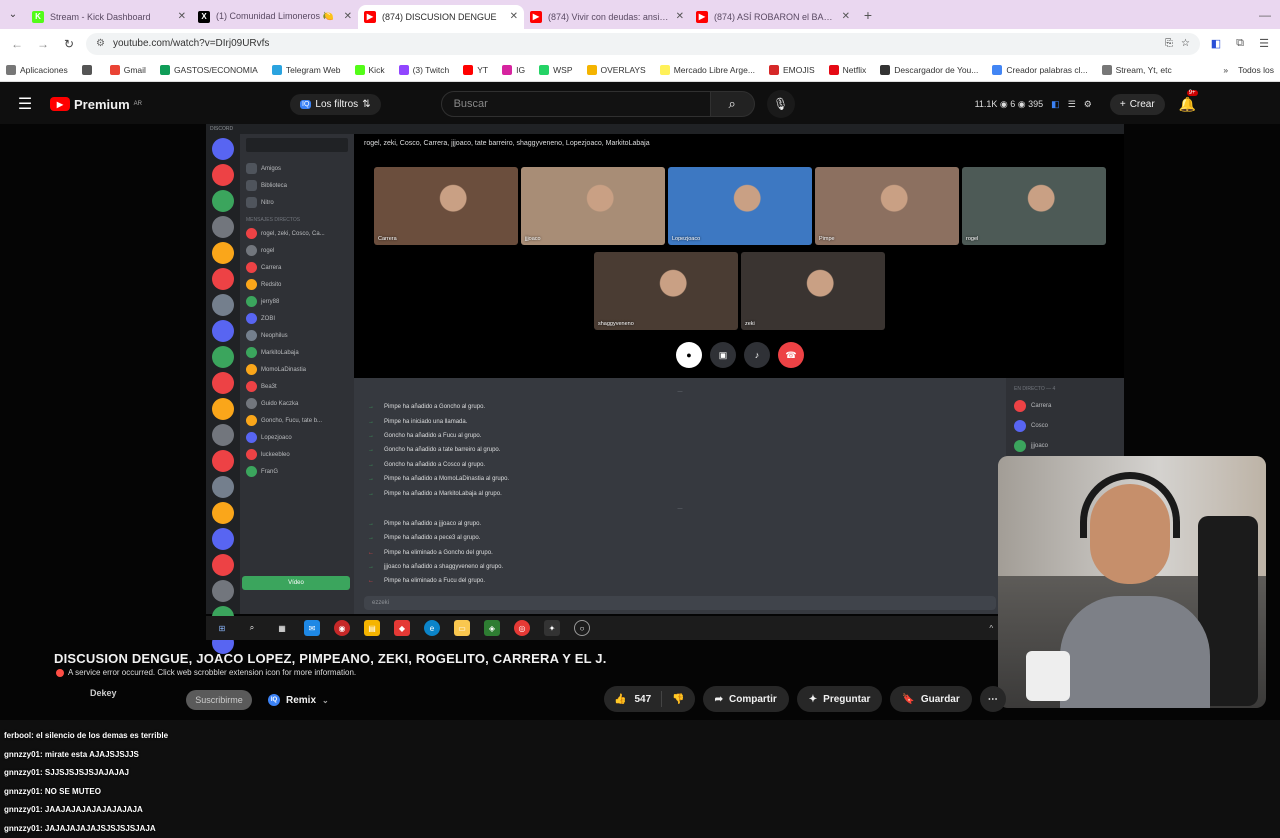 This screenshot has height=838, width=1280. What do you see at coordinates (100, 43) in the screenshot?
I see `site-info-icon: ⚙` at bounding box center [100, 43].